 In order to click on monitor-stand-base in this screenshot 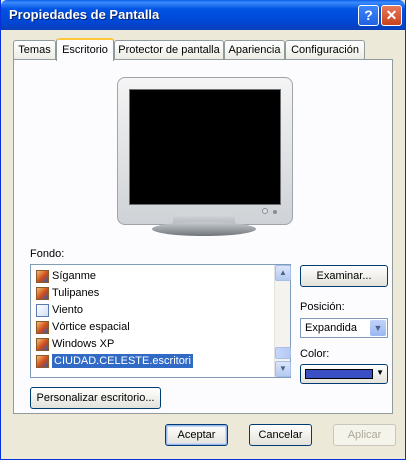, I will do `click(204, 229)`.